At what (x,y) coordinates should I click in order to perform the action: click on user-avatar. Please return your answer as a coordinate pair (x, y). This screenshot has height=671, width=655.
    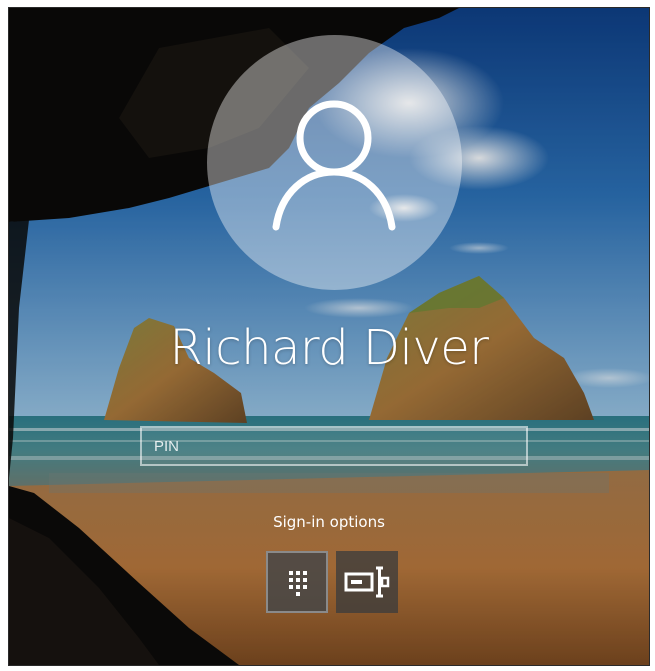
    Looking at the image, I should click on (334, 162).